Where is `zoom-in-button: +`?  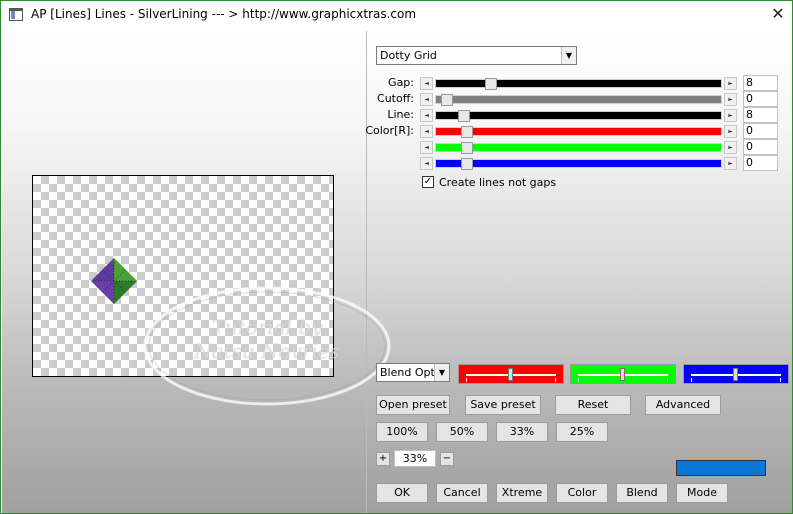 zoom-in-button: + is located at coordinates (383, 459).